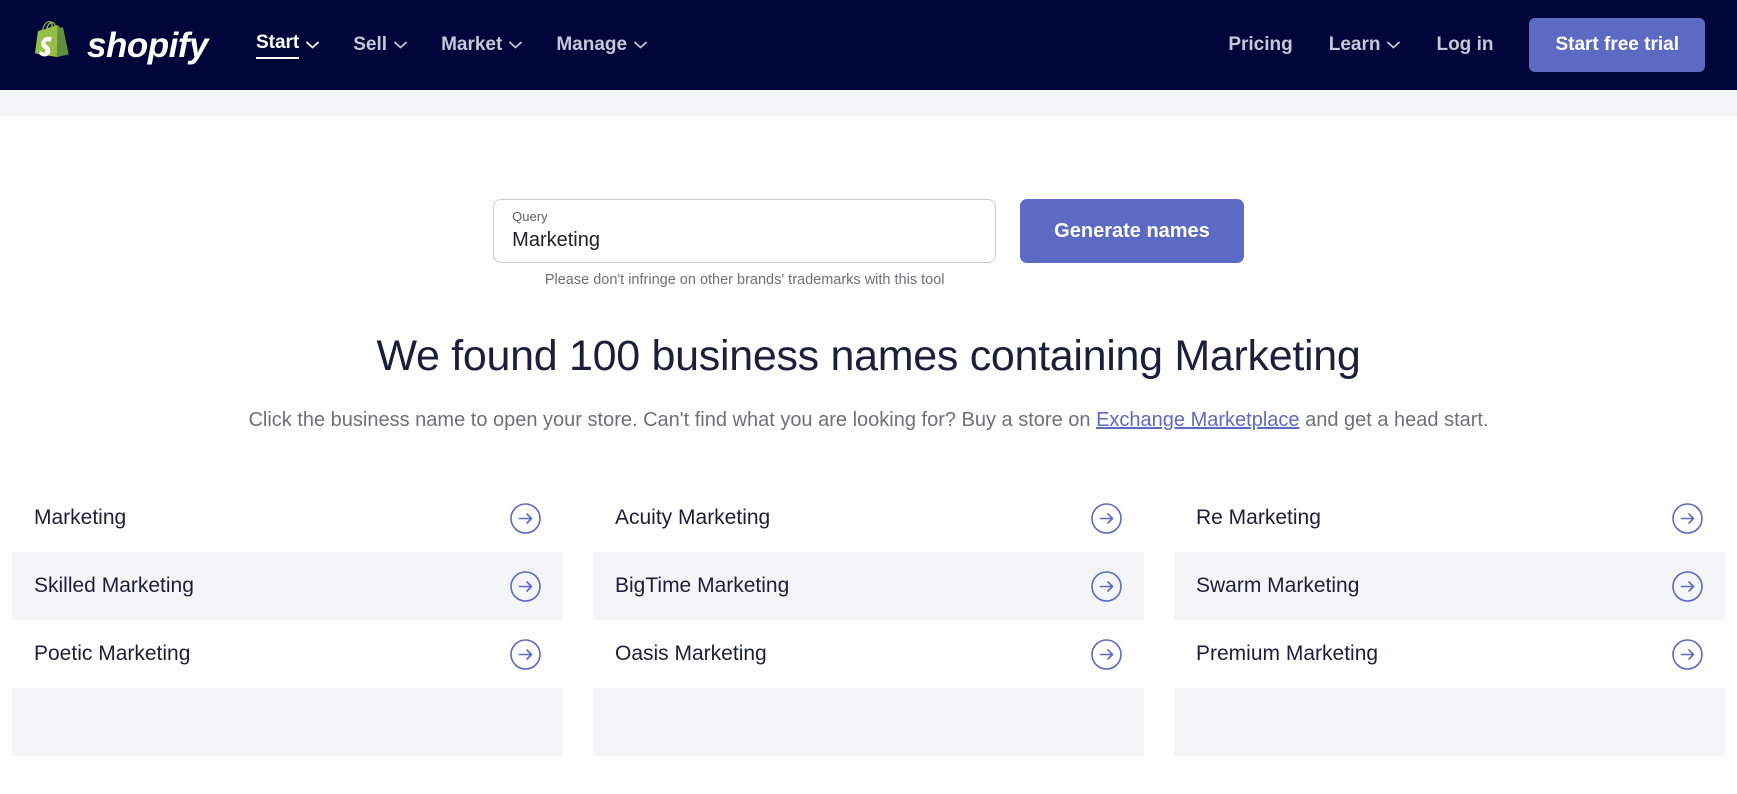 This screenshot has height=794, width=1737. What do you see at coordinates (745, 240) in the screenshot?
I see `search-input` at bounding box center [745, 240].